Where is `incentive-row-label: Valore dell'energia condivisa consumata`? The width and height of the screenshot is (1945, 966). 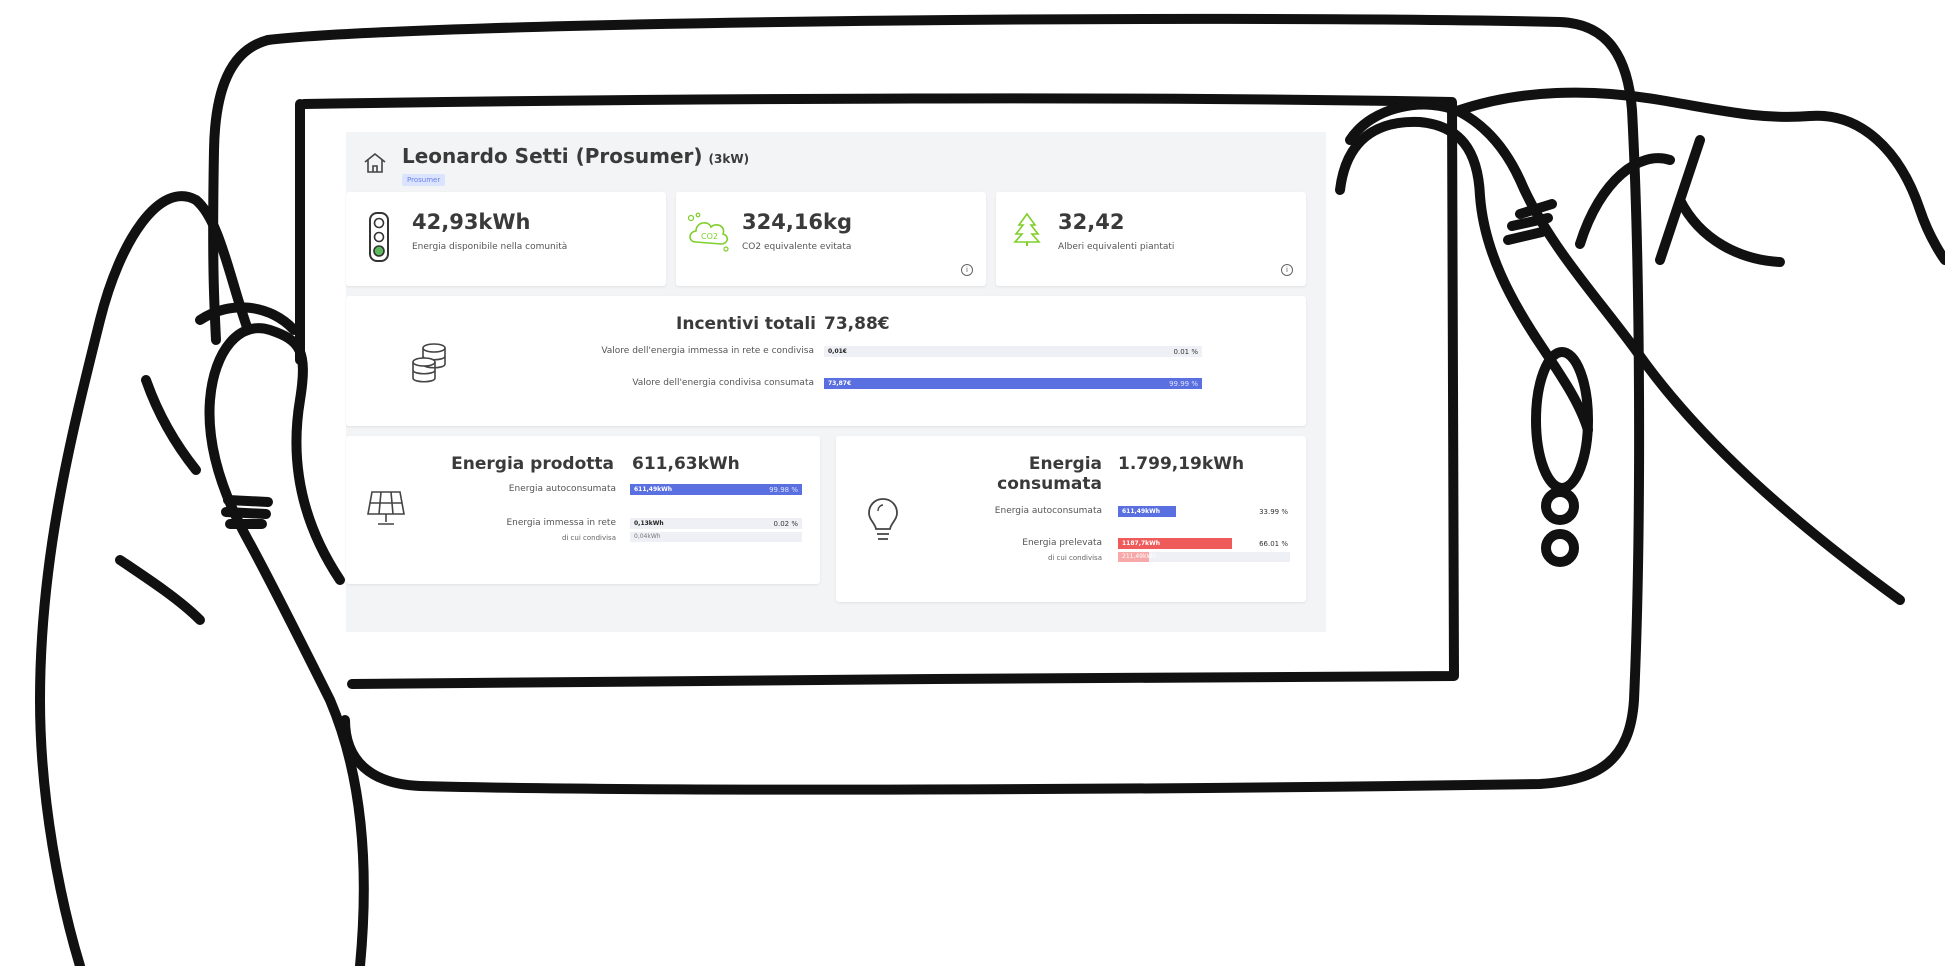
incentive-row-label: Valore dell'energia condivisa consumata is located at coordinates (723, 383).